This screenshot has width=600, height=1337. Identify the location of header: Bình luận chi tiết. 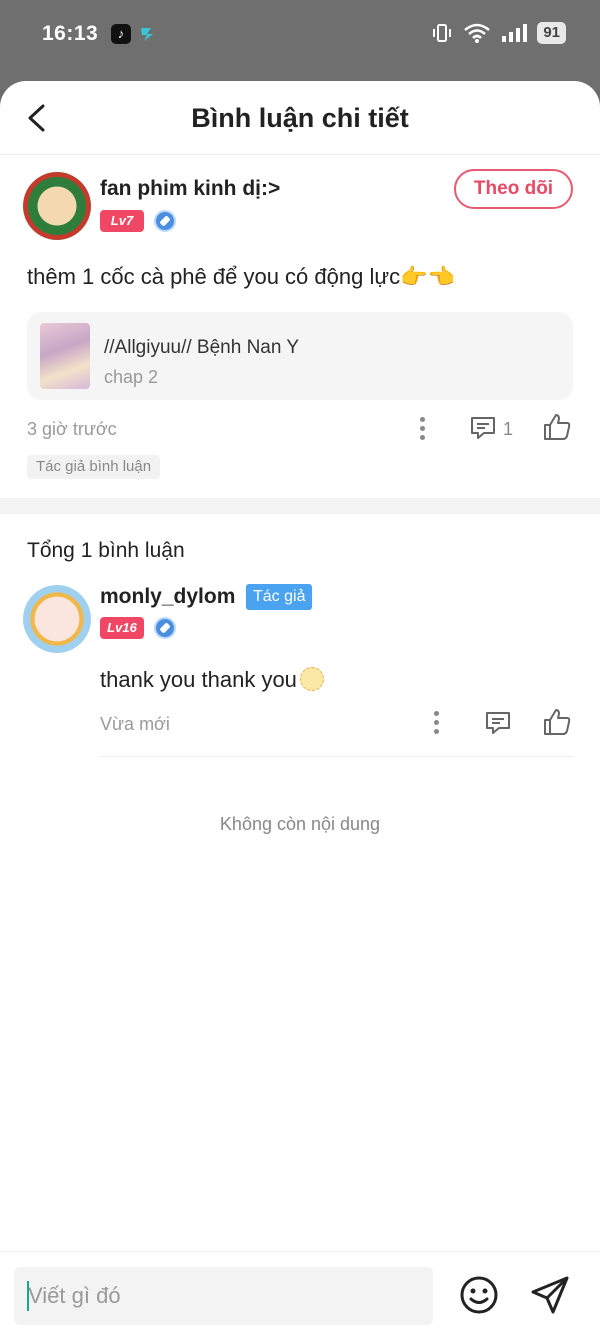
(300, 118).